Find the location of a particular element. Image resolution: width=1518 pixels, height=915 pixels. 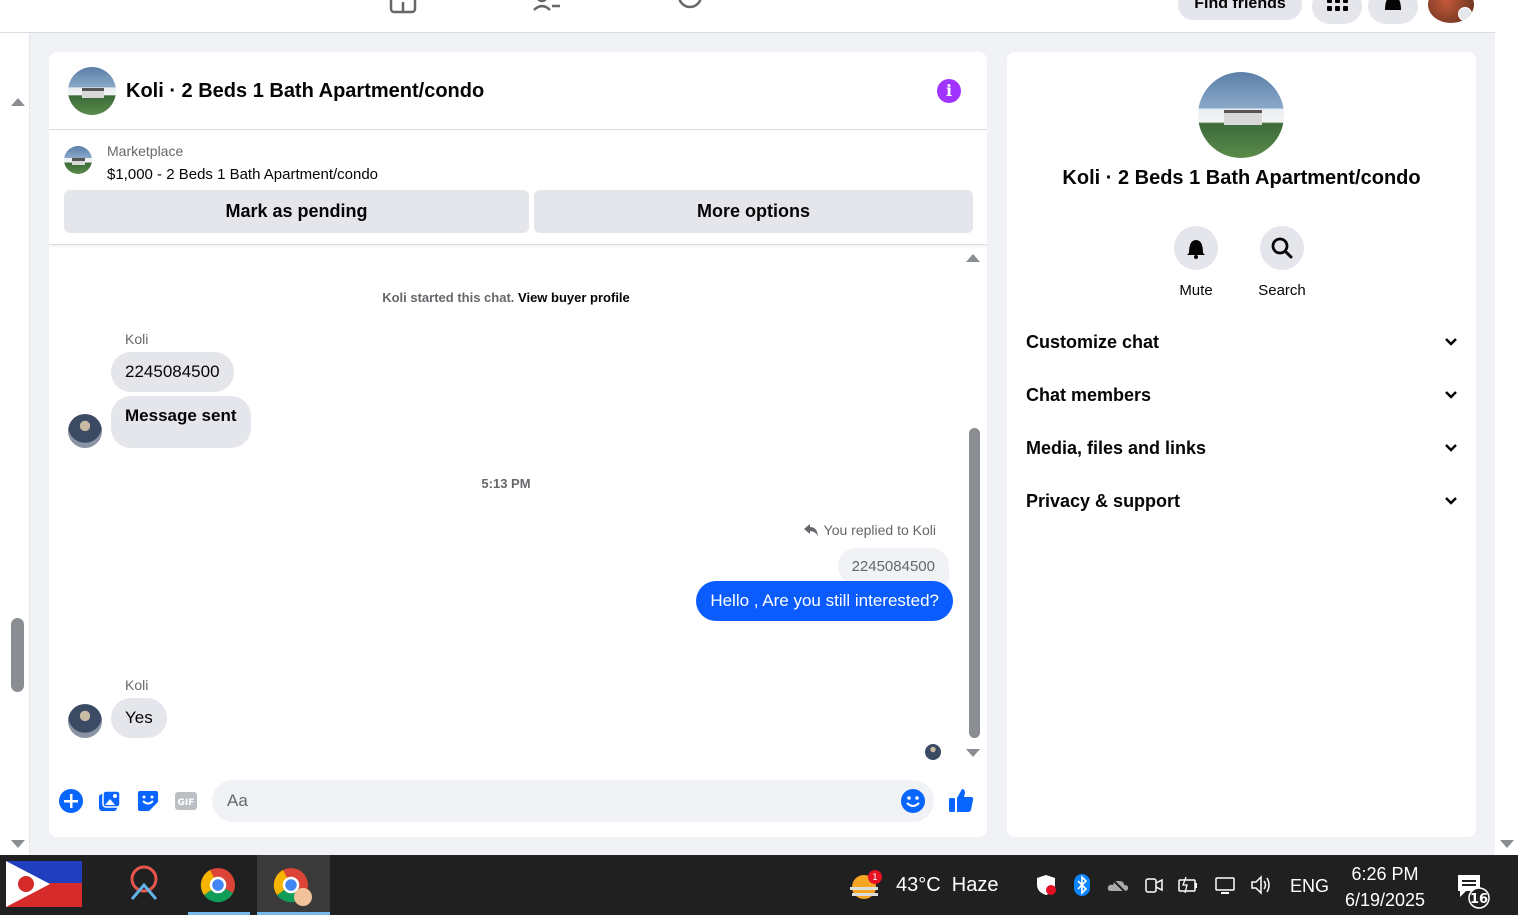

find-friends-button: Find friends is located at coordinates (1240, 10).